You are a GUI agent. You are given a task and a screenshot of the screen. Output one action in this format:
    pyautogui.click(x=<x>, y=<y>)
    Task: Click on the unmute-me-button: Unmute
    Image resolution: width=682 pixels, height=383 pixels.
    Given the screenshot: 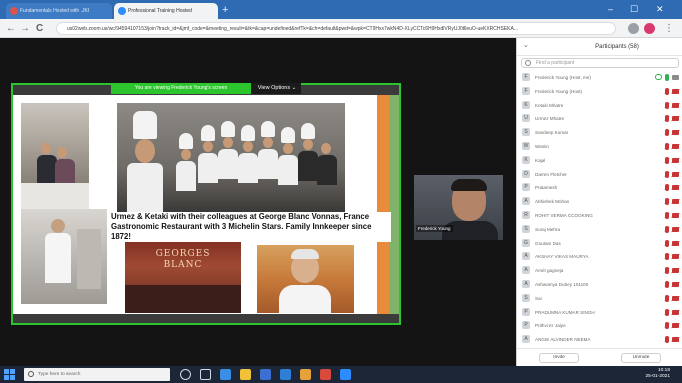 What is the action you would take?
    pyautogui.click(x=641, y=358)
    